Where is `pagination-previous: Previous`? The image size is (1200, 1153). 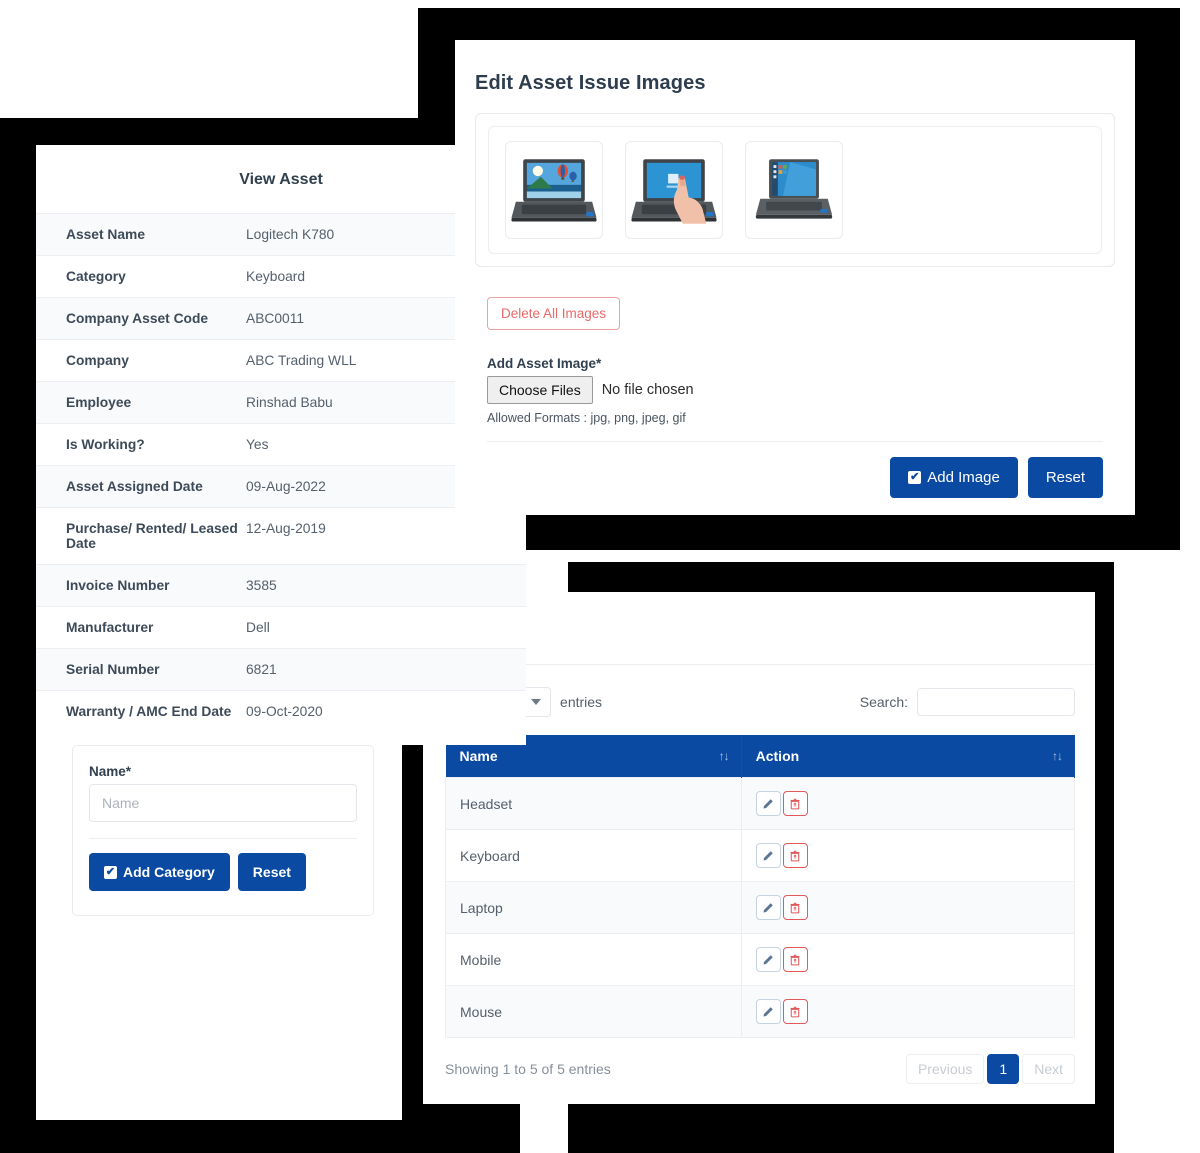 pagination-previous: Previous is located at coordinates (945, 1069).